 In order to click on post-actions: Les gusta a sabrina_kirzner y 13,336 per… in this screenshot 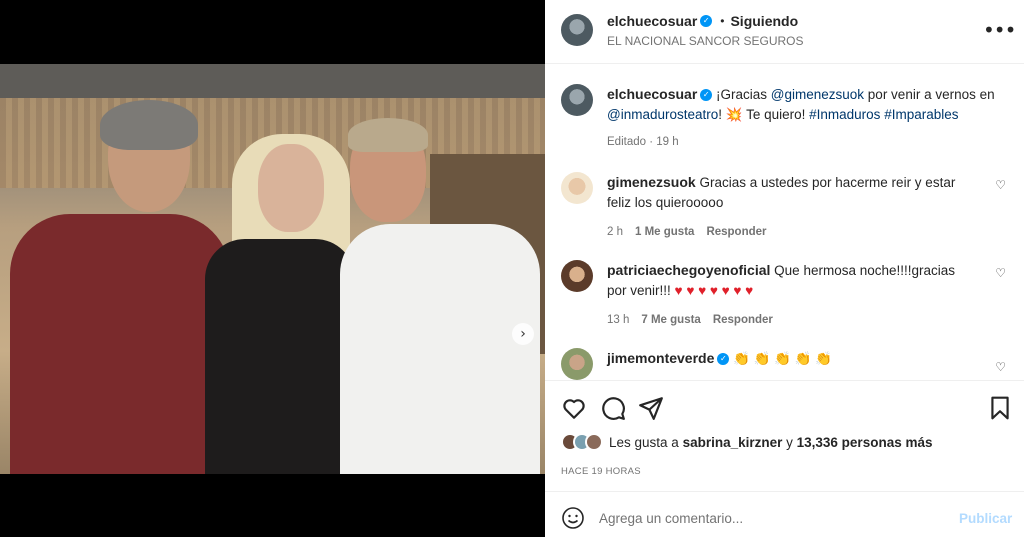, I will do `click(784, 435)`.